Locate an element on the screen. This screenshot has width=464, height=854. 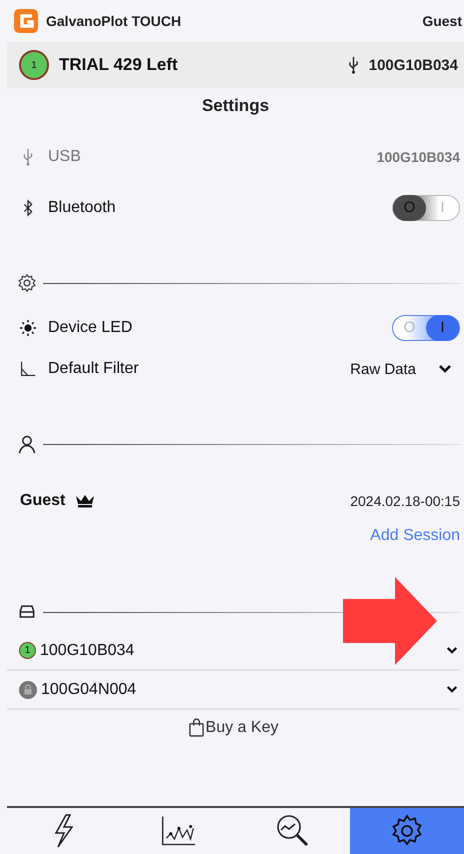
magnifier-chart-icon is located at coordinates (292, 831).